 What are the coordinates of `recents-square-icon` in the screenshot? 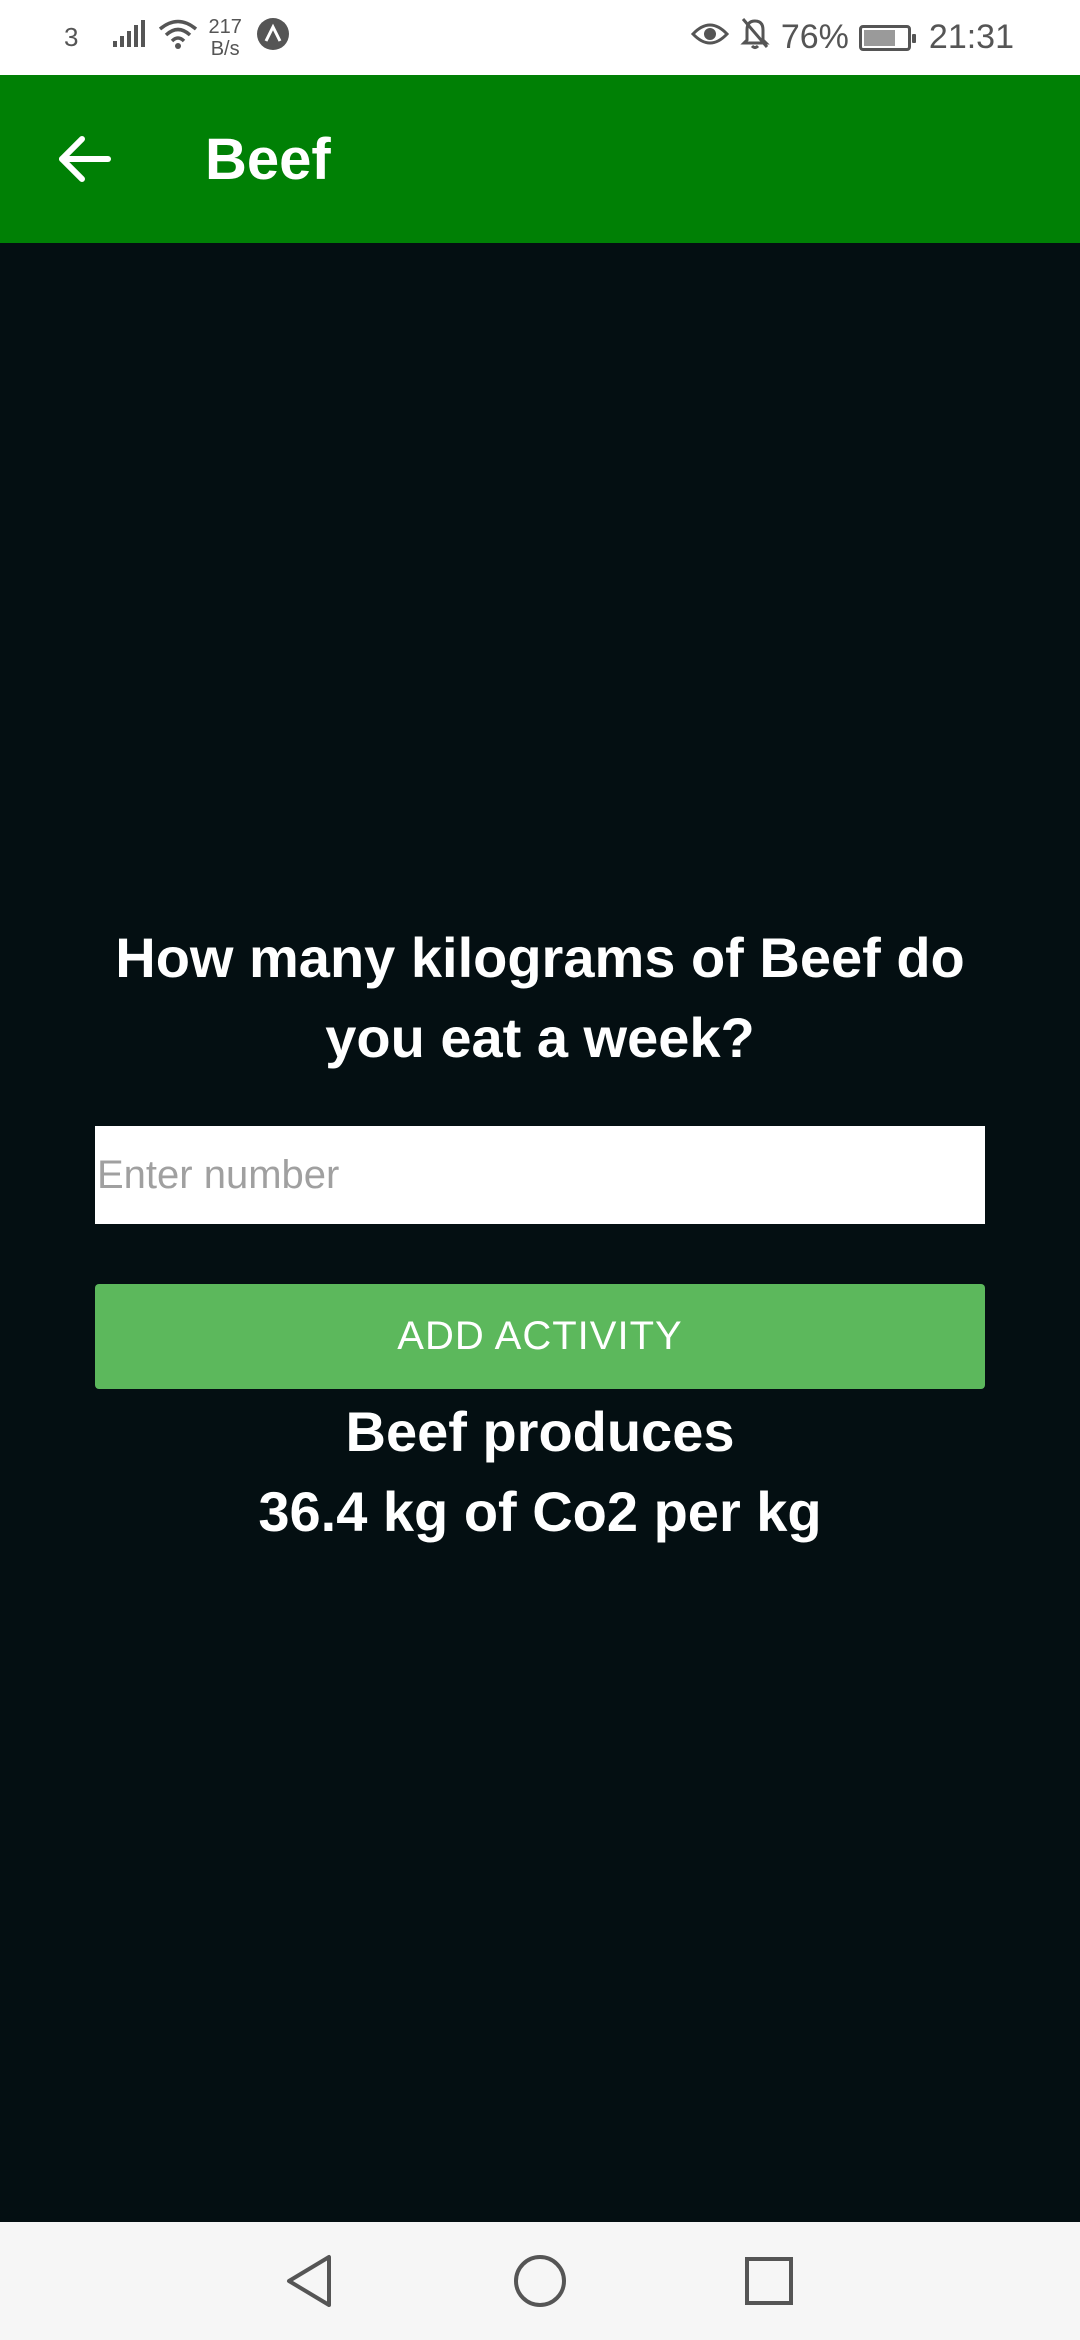 It's located at (769, 2281).